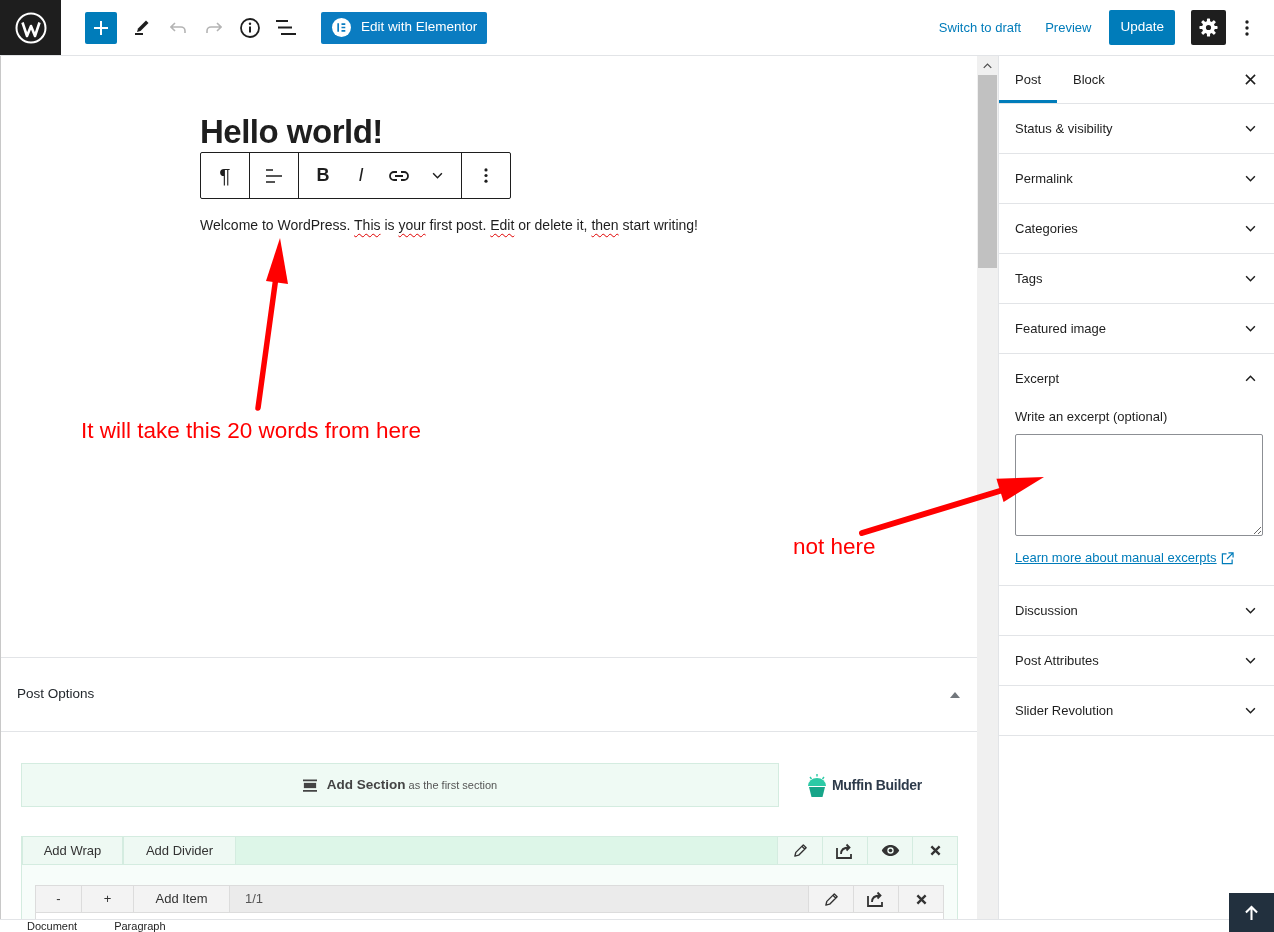  I want to click on wrap-action-button: Add Divider, so click(179, 850).